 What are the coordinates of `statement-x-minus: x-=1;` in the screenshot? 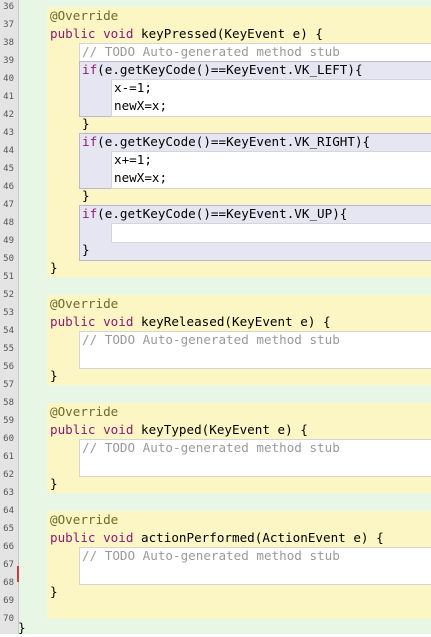 It's located at (133, 87).